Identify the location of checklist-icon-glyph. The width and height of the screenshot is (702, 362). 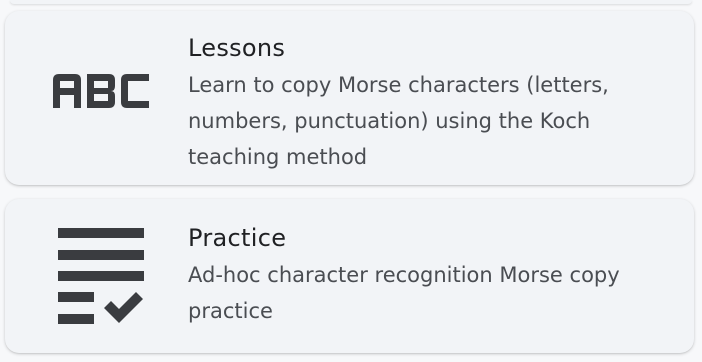
(101, 276).